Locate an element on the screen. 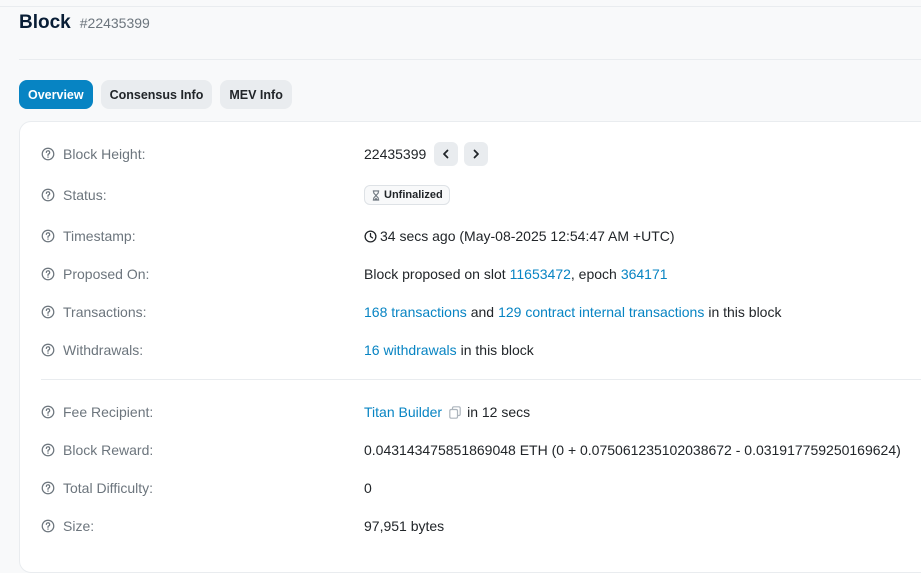  withdrawals-link: 16 withdrawals is located at coordinates (410, 350).